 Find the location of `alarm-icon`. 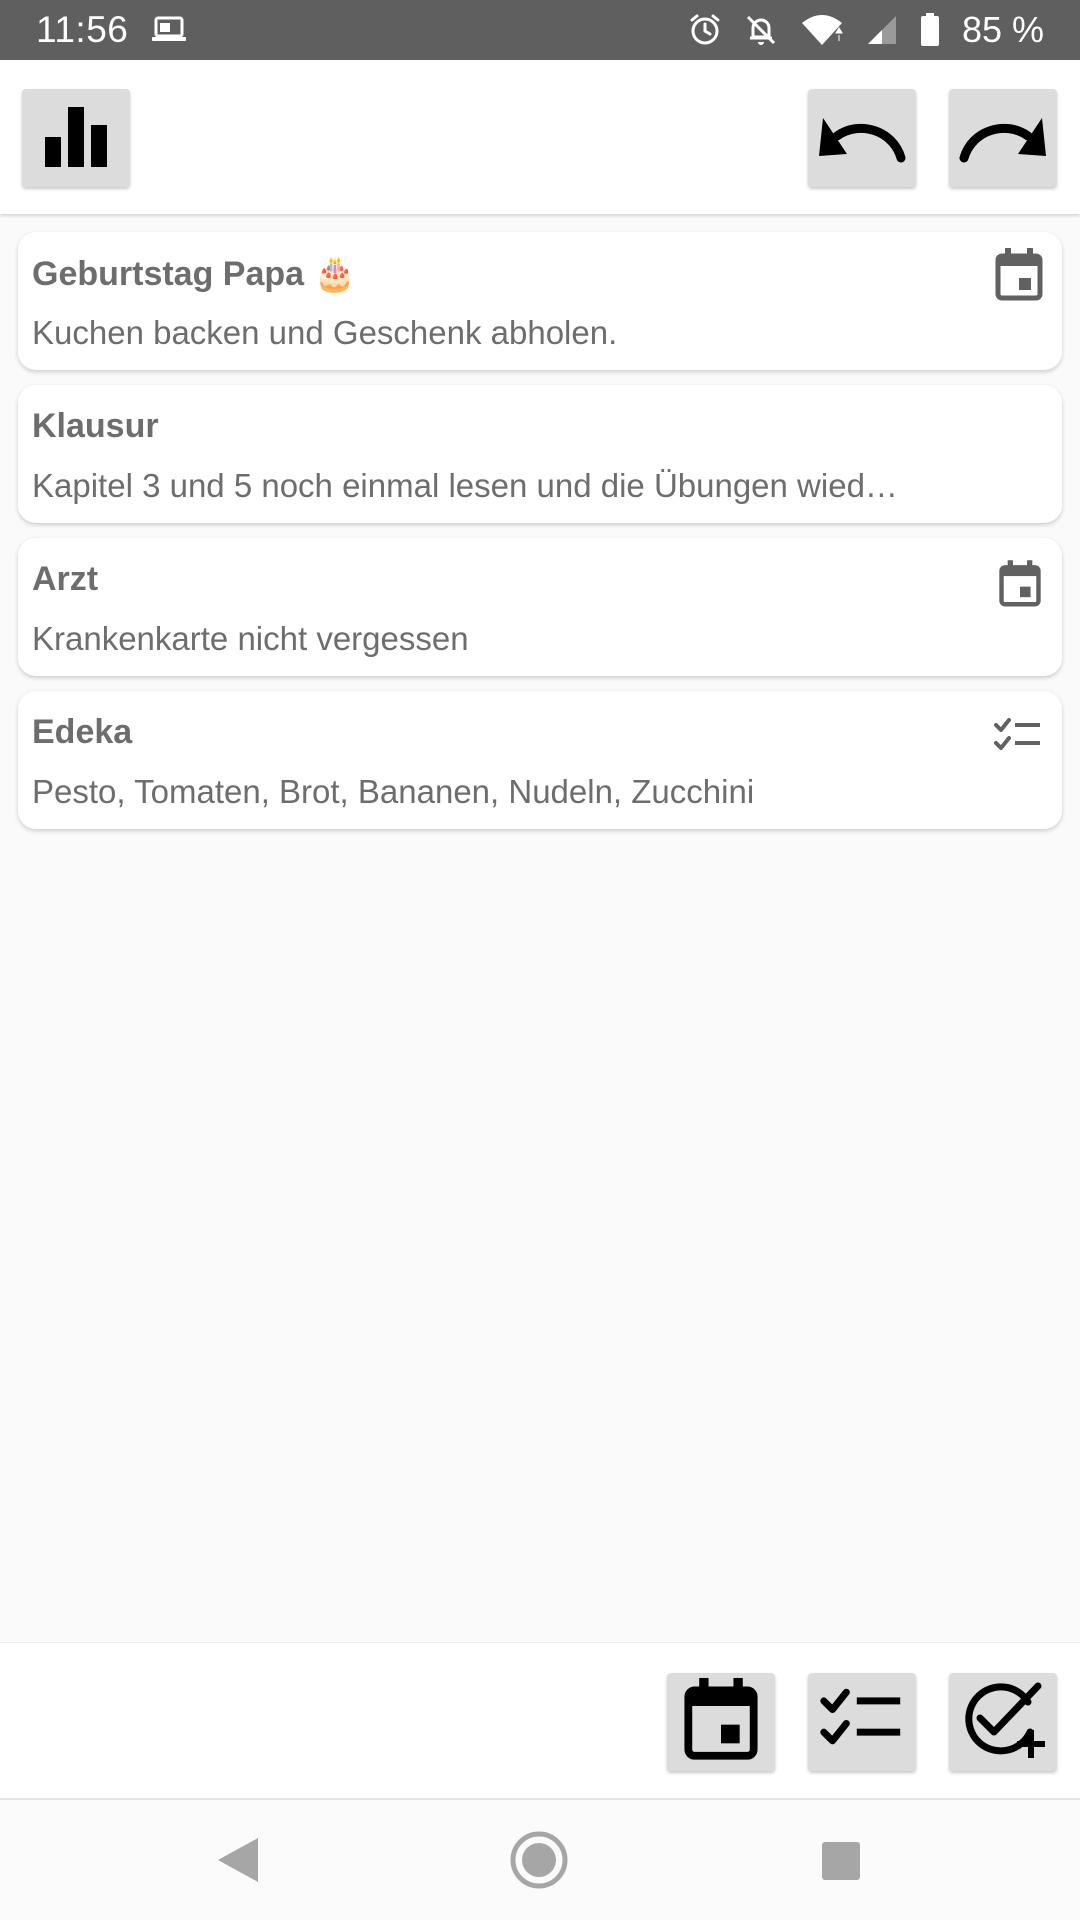

alarm-icon is located at coordinates (705, 30).